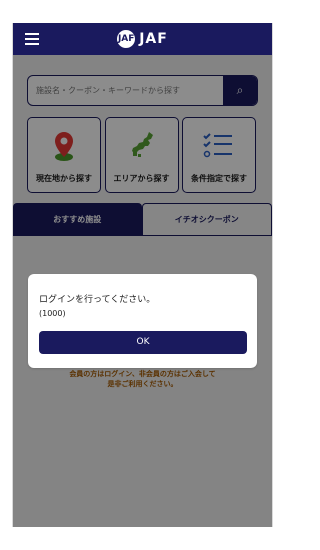 The image size is (320, 550). What do you see at coordinates (153, 39) in the screenshot?
I see `jaf-logo-text: JAF` at bounding box center [153, 39].